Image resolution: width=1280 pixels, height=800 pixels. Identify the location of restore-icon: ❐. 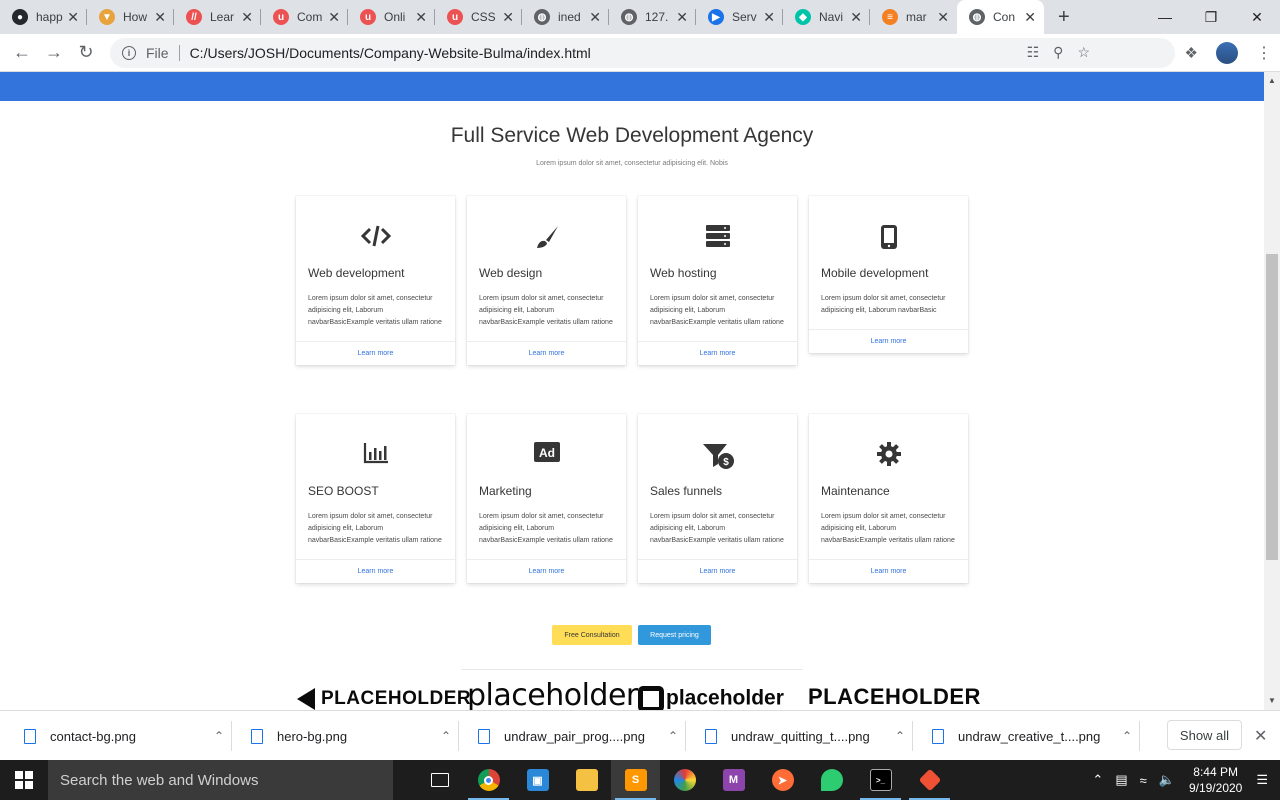
(1211, 17).